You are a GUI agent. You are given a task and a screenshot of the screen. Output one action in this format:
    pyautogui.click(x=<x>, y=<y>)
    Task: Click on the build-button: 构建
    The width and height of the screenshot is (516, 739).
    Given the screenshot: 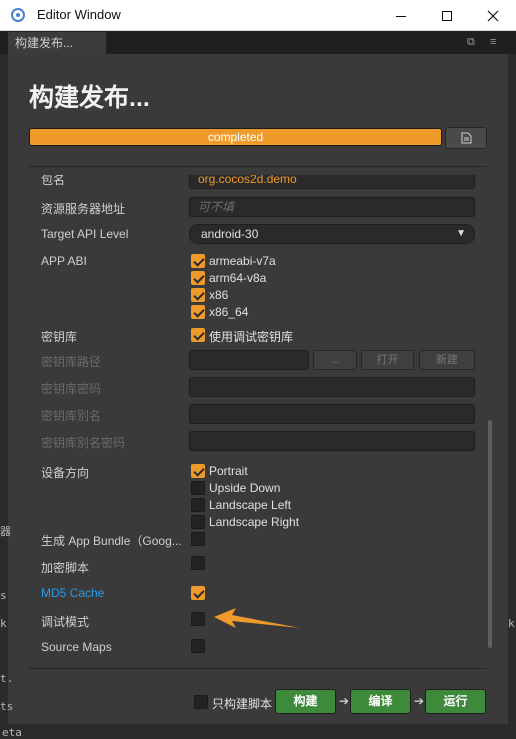 What is the action you would take?
    pyautogui.click(x=305, y=701)
    